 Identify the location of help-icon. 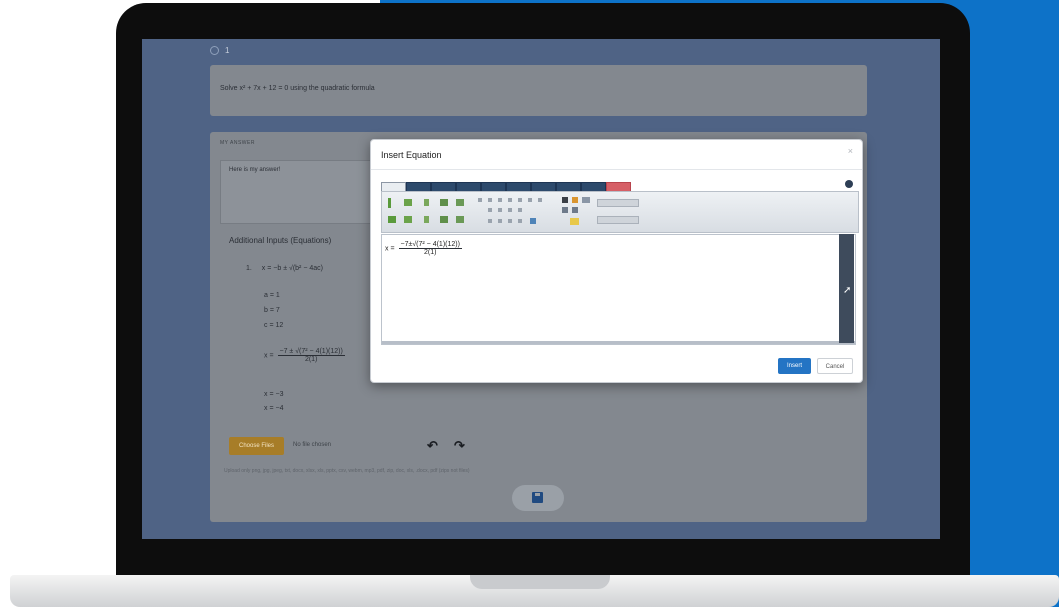
(849, 184).